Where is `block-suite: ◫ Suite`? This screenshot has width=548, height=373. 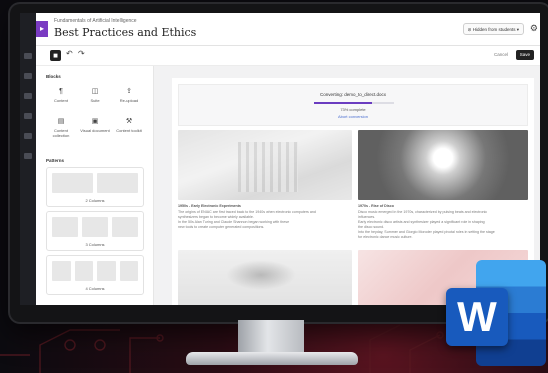 block-suite: ◫ Suite is located at coordinates (95, 95).